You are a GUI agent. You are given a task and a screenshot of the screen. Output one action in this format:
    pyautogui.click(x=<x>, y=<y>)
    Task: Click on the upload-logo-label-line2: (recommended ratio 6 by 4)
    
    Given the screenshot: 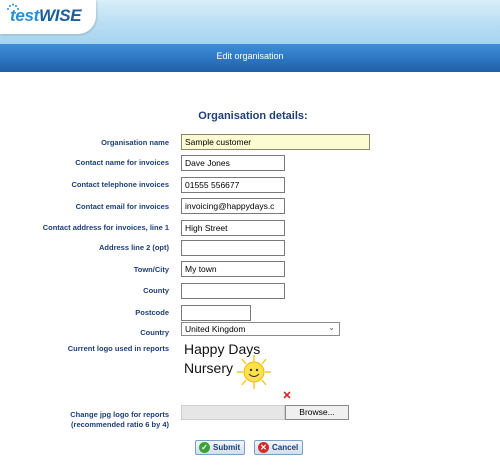 What is the action you would take?
    pyautogui.click(x=120, y=424)
    